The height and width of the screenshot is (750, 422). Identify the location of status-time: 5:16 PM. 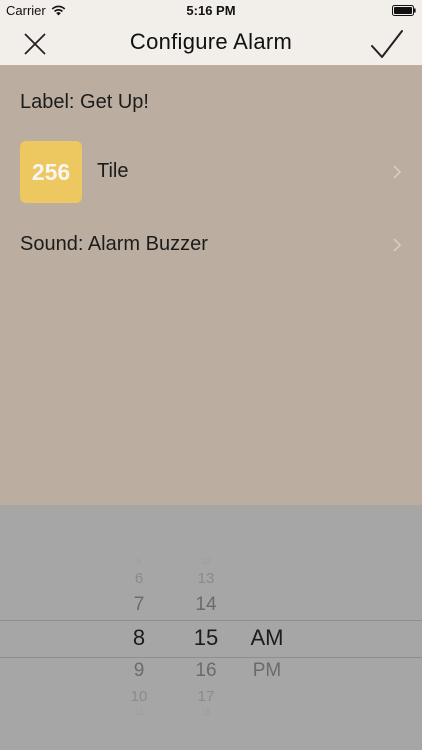
(211, 10).